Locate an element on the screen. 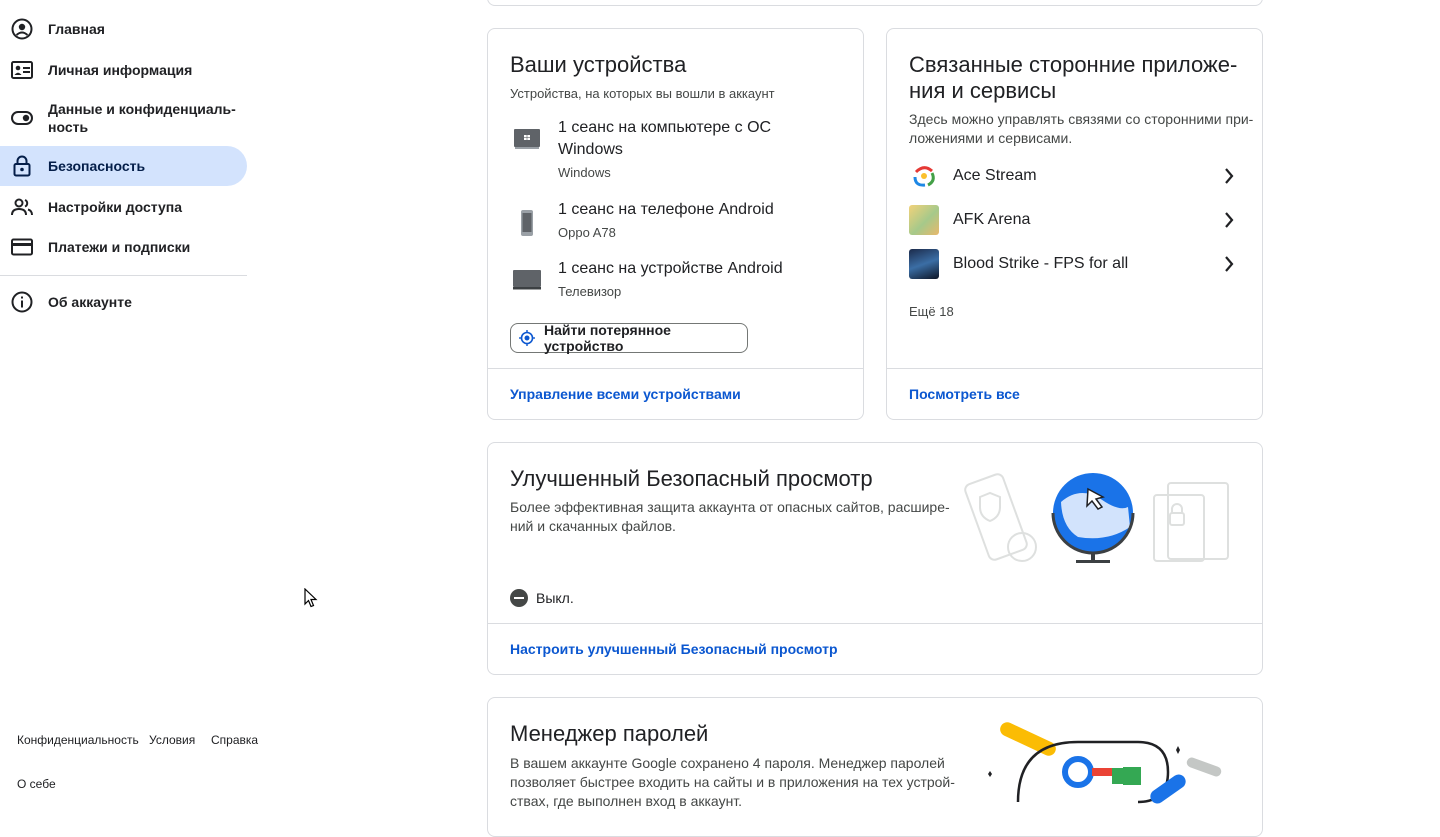 Image resolution: width=1440 pixels, height=837 pixels. sidebar-item-label: Главная is located at coordinates (76, 29).